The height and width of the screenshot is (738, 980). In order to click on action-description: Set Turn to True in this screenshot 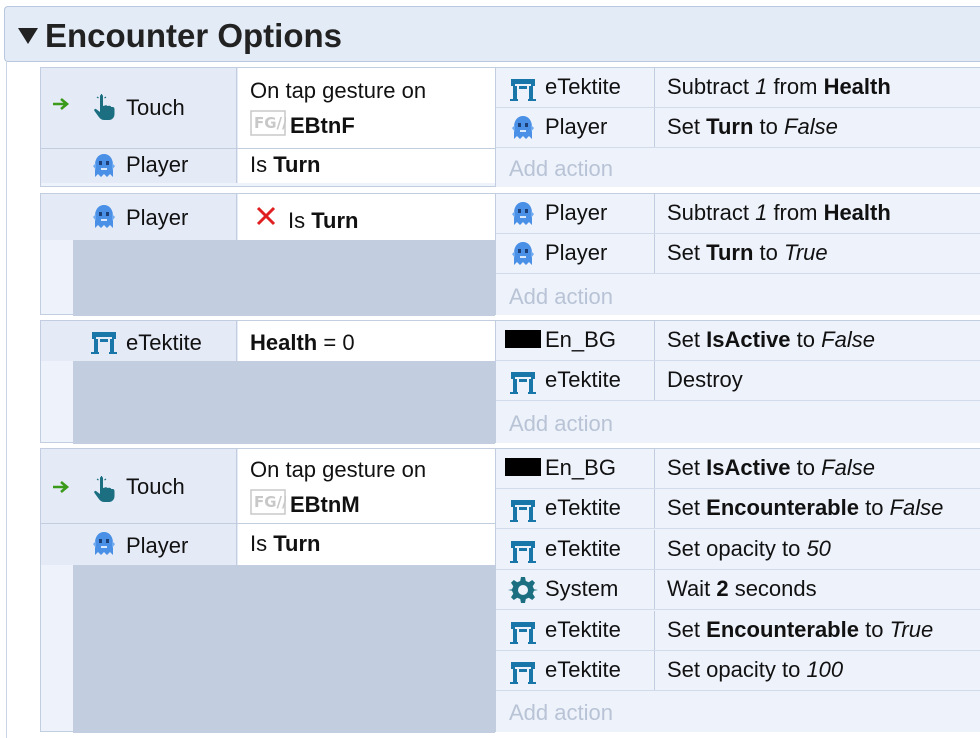, I will do `click(747, 252)`.